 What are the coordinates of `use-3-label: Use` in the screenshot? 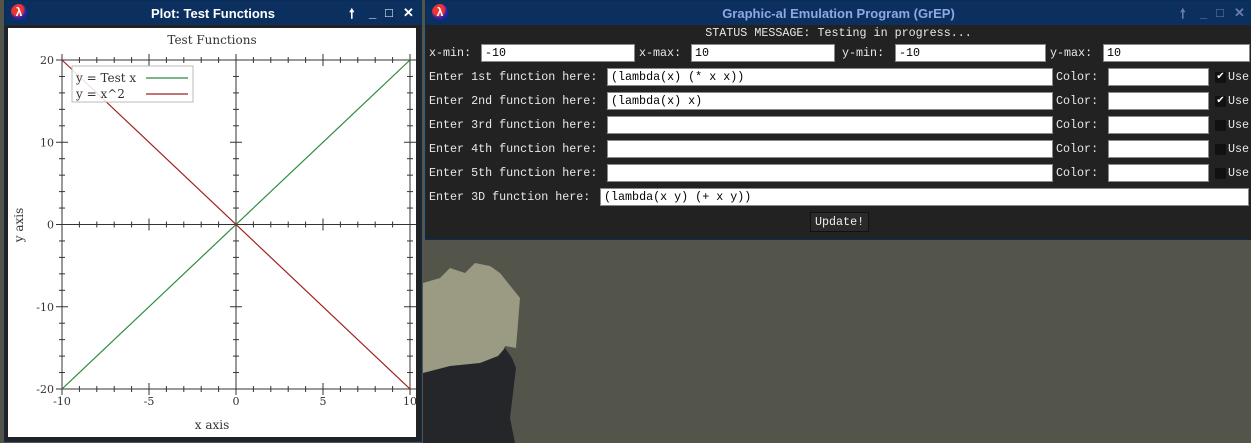 It's located at (1239, 125).